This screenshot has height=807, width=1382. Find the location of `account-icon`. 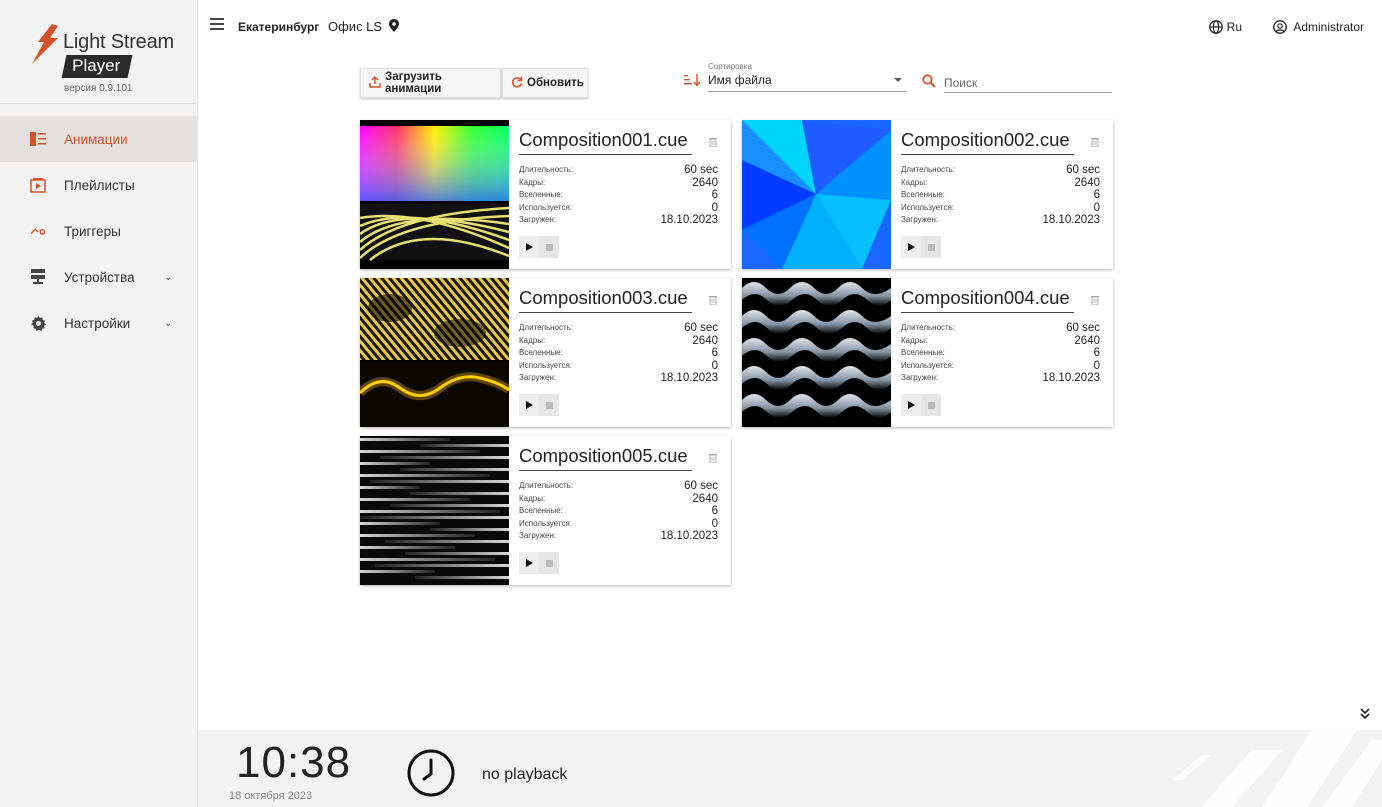

account-icon is located at coordinates (1280, 27).